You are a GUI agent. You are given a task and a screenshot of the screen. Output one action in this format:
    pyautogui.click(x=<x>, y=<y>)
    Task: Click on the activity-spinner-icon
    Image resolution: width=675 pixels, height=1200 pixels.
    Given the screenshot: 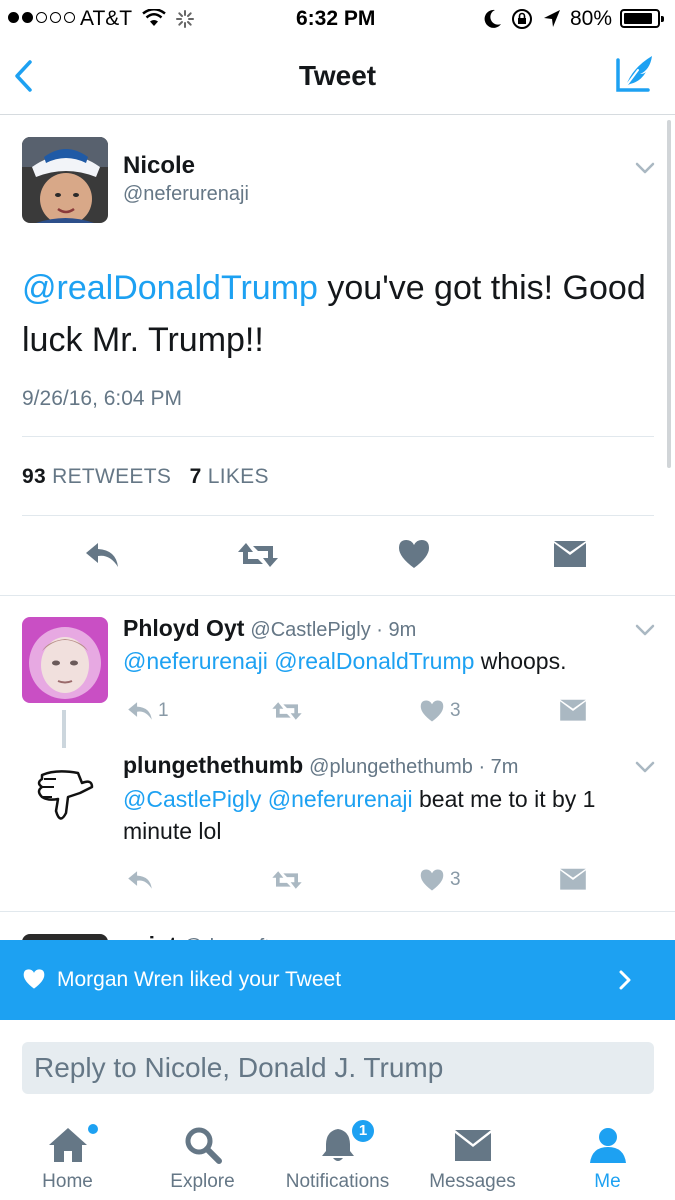 What is the action you would take?
    pyautogui.click(x=185, y=19)
    